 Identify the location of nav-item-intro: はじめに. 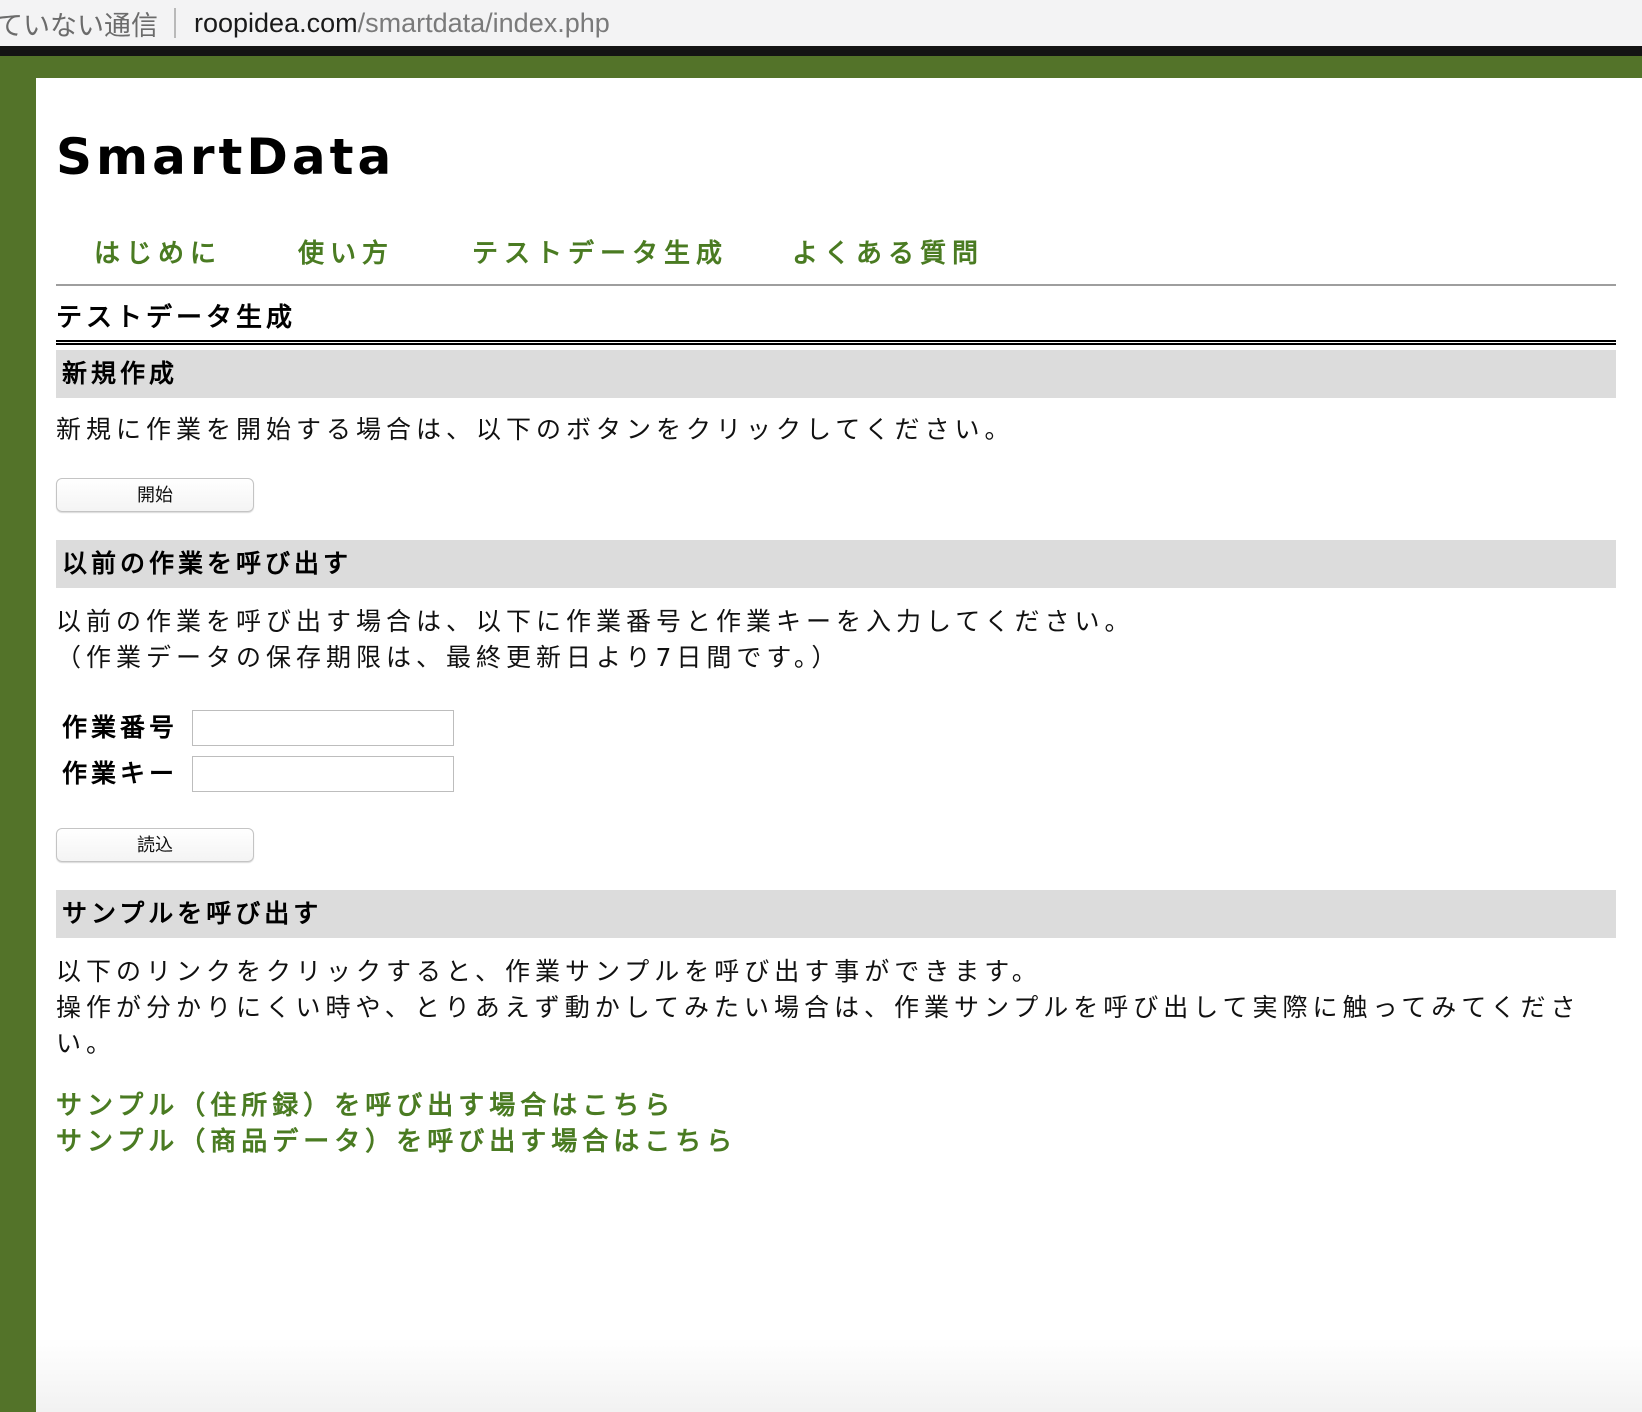
(158, 254).